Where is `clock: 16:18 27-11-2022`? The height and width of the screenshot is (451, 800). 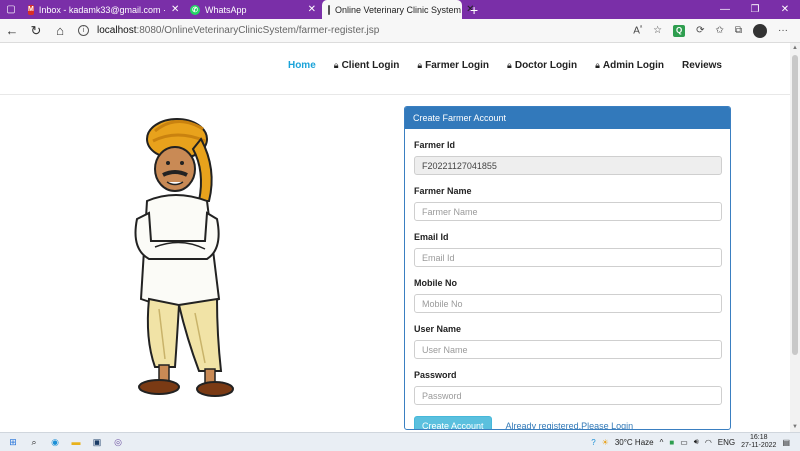 clock: 16:18 27-11-2022 is located at coordinates (758, 442).